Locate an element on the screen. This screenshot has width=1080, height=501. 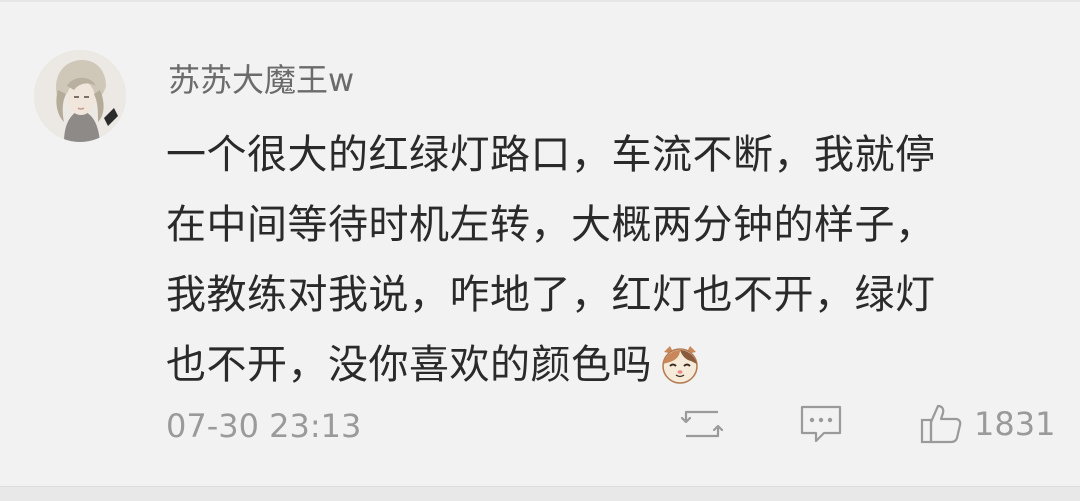
comment-line-last: 也不开，没你喜欢的颜色吗 is located at coordinates (601, 365).